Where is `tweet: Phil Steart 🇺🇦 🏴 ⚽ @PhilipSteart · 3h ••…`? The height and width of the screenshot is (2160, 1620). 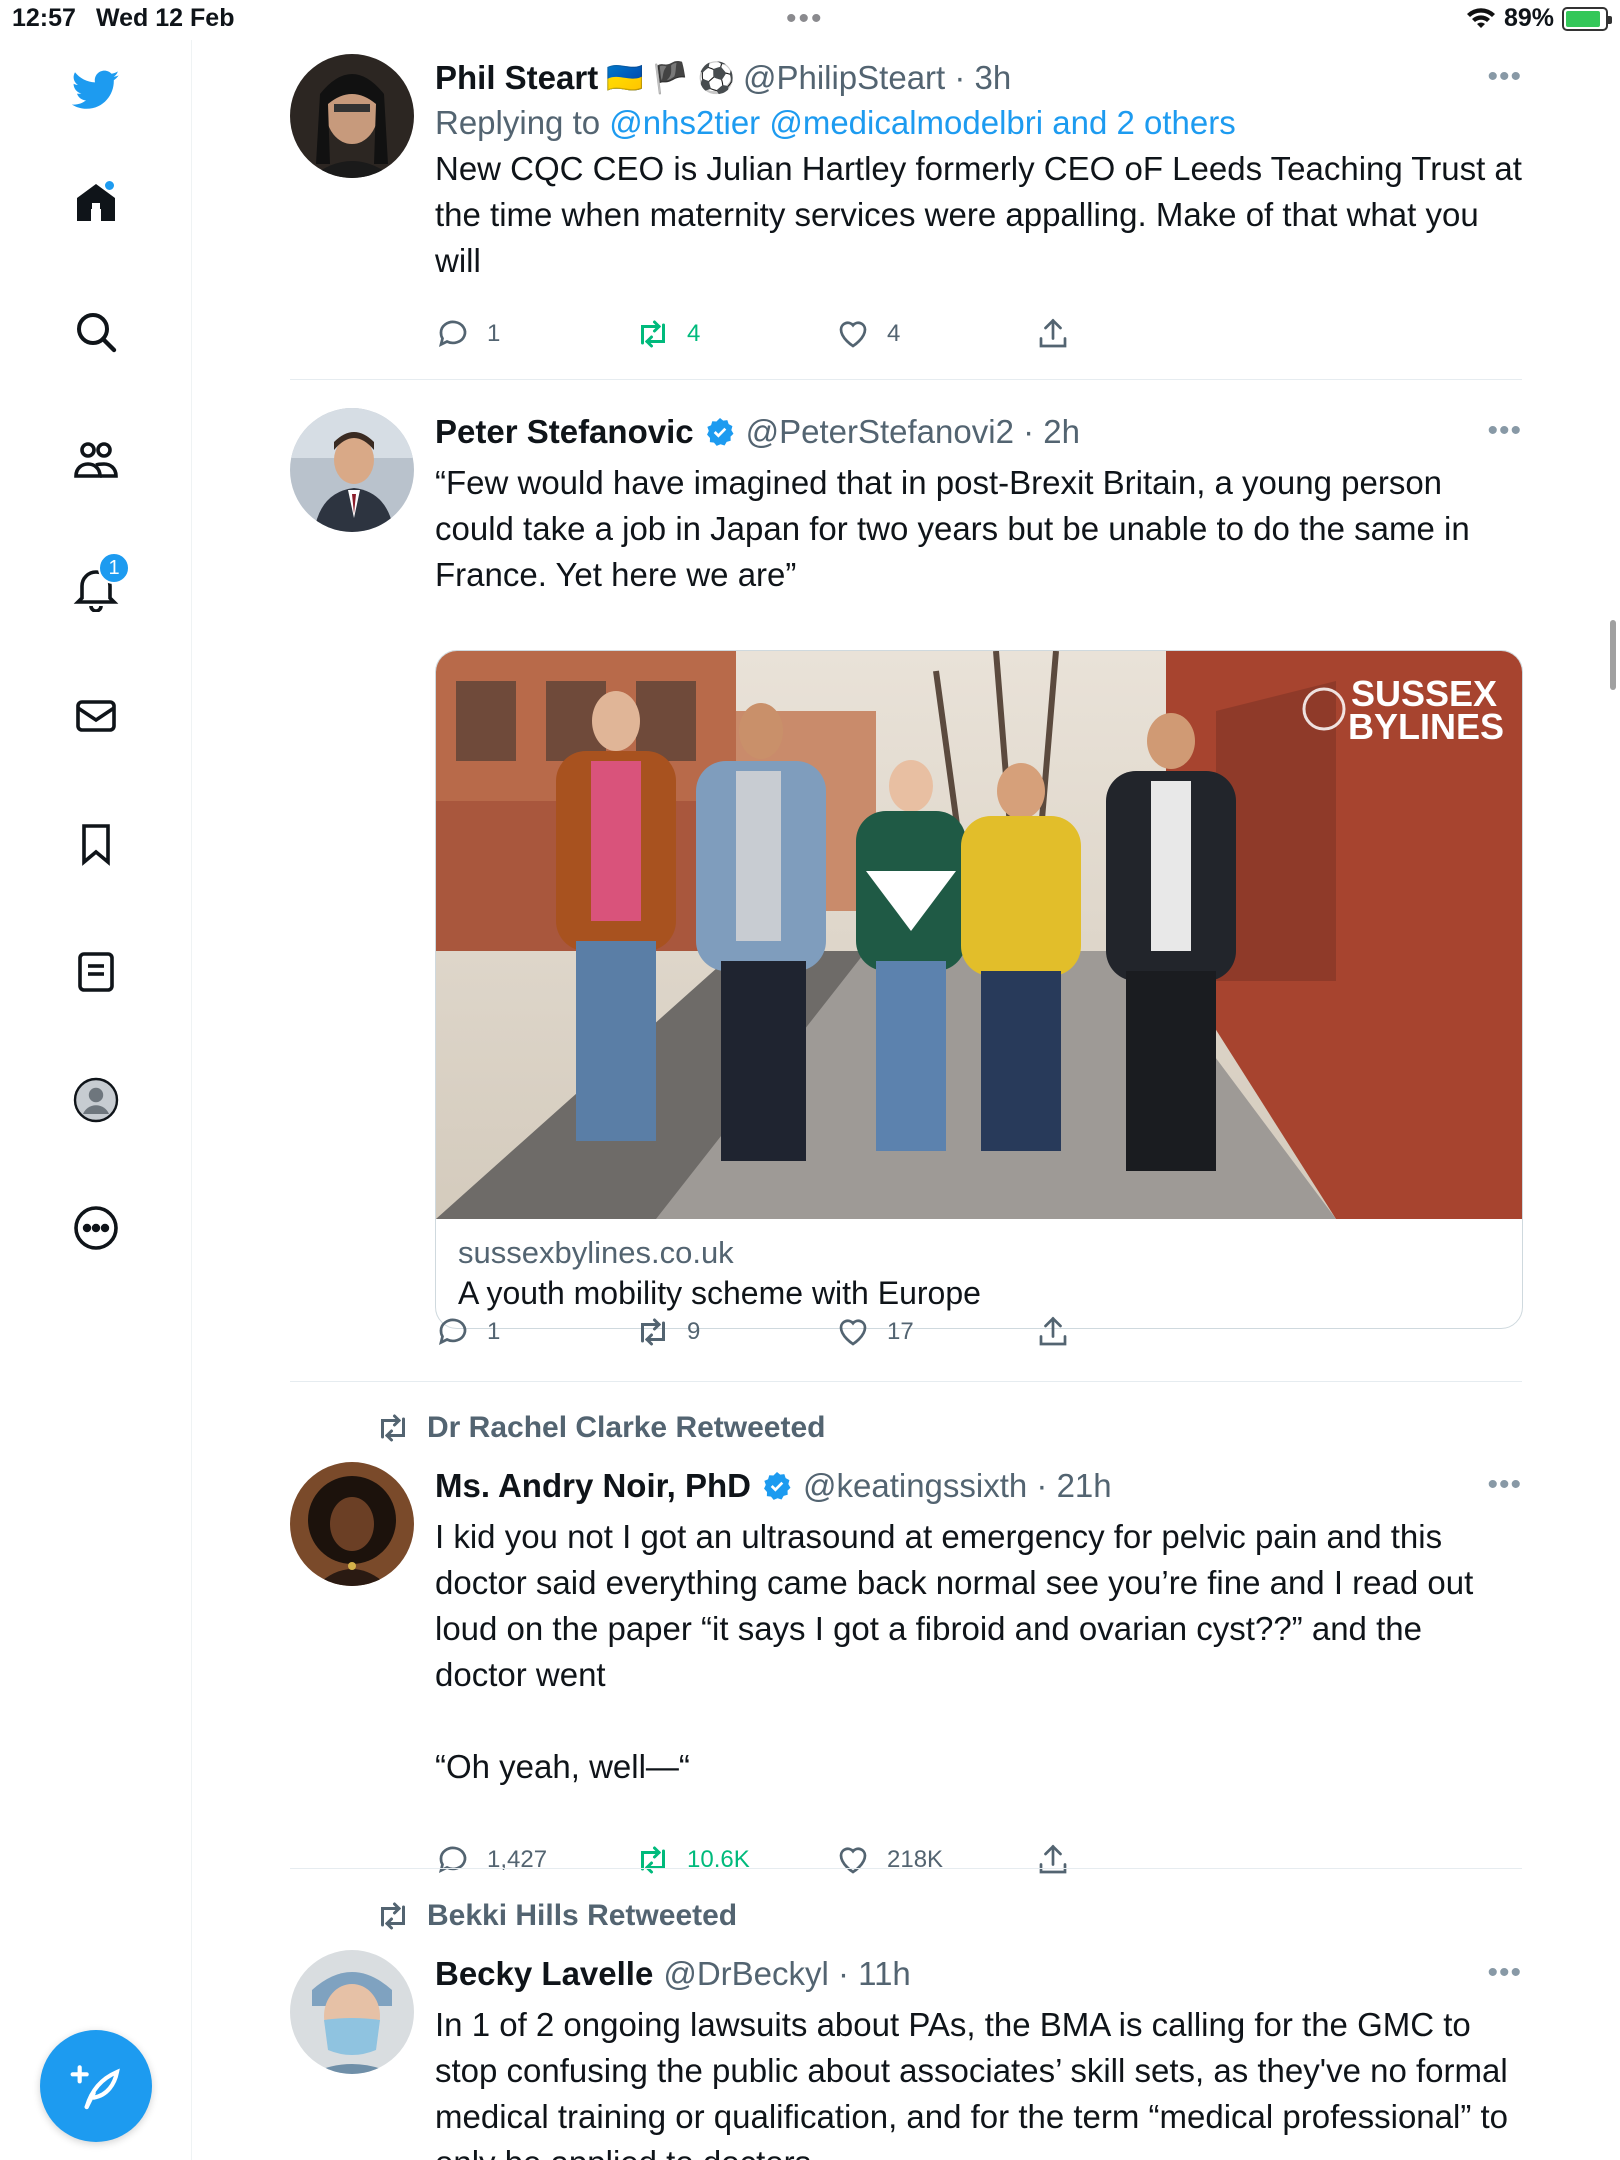 tweet: Phil Steart 🇺🇦 🏴 ⚽ @PhilipSteart · 3h ••… is located at coordinates (906, 214).